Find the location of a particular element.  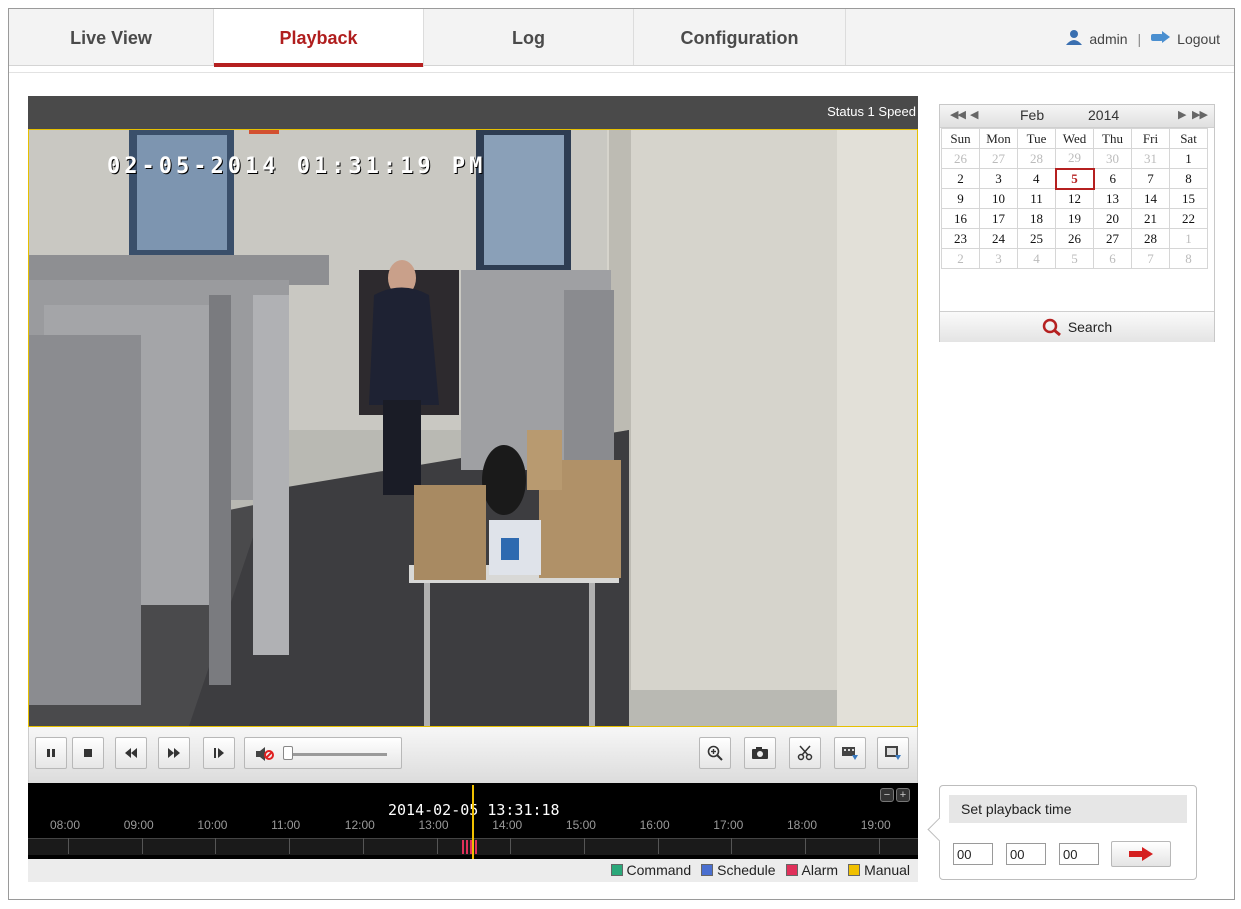

timeline-hour-label: 11:00 is located at coordinates (286, 825).